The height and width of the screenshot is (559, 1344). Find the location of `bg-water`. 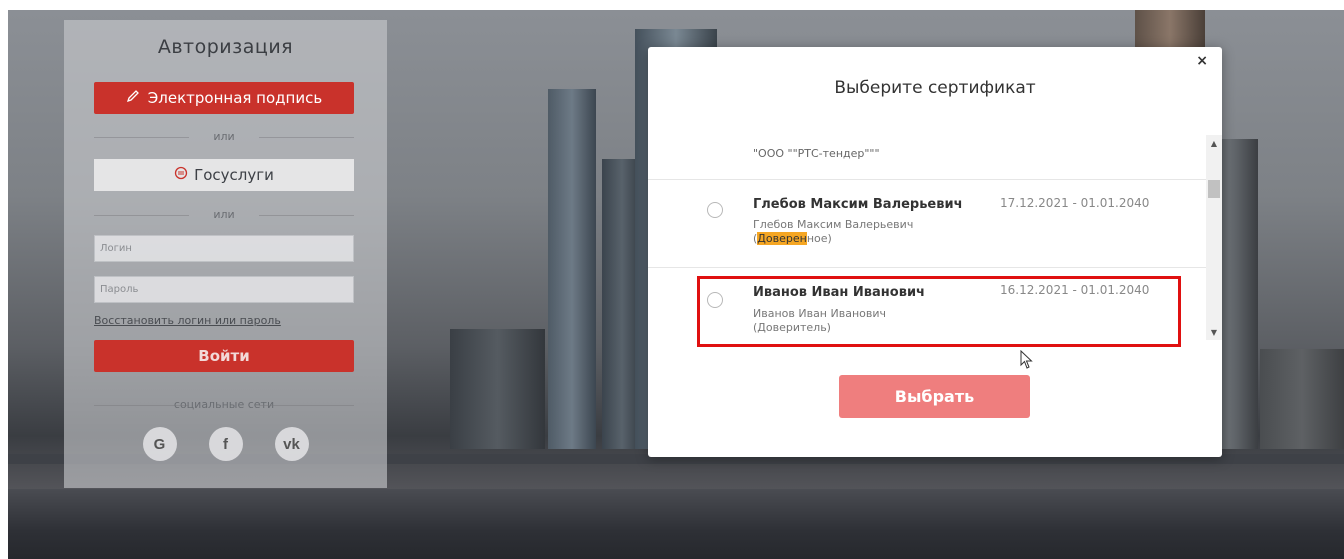

bg-water is located at coordinates (672, 524).